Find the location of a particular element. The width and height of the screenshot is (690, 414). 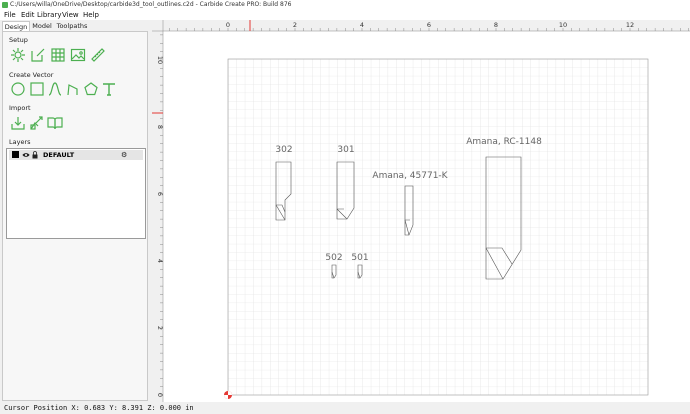

edit-square-icon is located at coordinates (38, 55).